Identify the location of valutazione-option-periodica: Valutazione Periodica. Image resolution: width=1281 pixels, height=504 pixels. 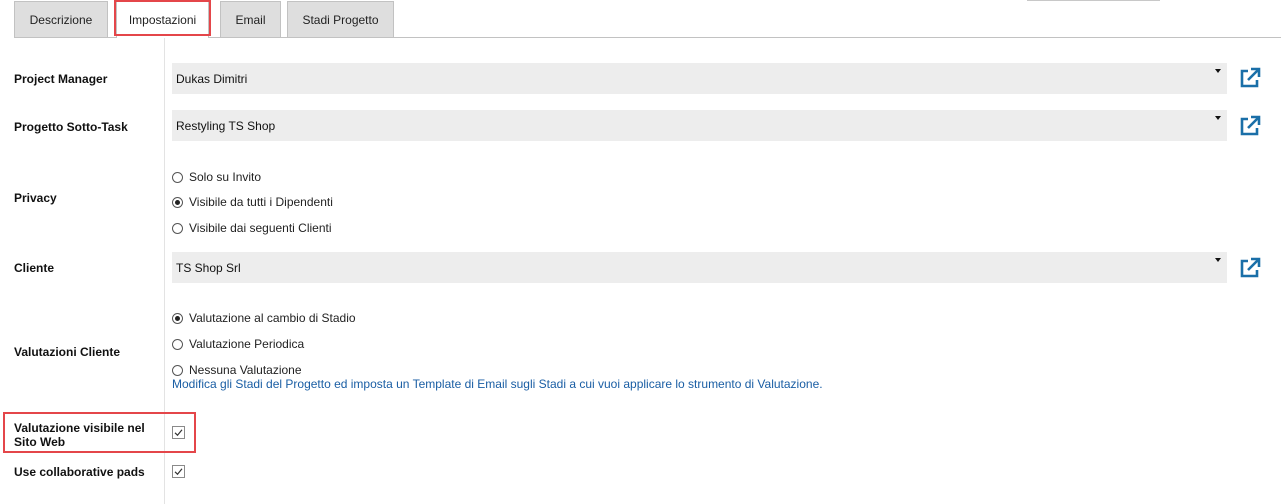
(238, 344).